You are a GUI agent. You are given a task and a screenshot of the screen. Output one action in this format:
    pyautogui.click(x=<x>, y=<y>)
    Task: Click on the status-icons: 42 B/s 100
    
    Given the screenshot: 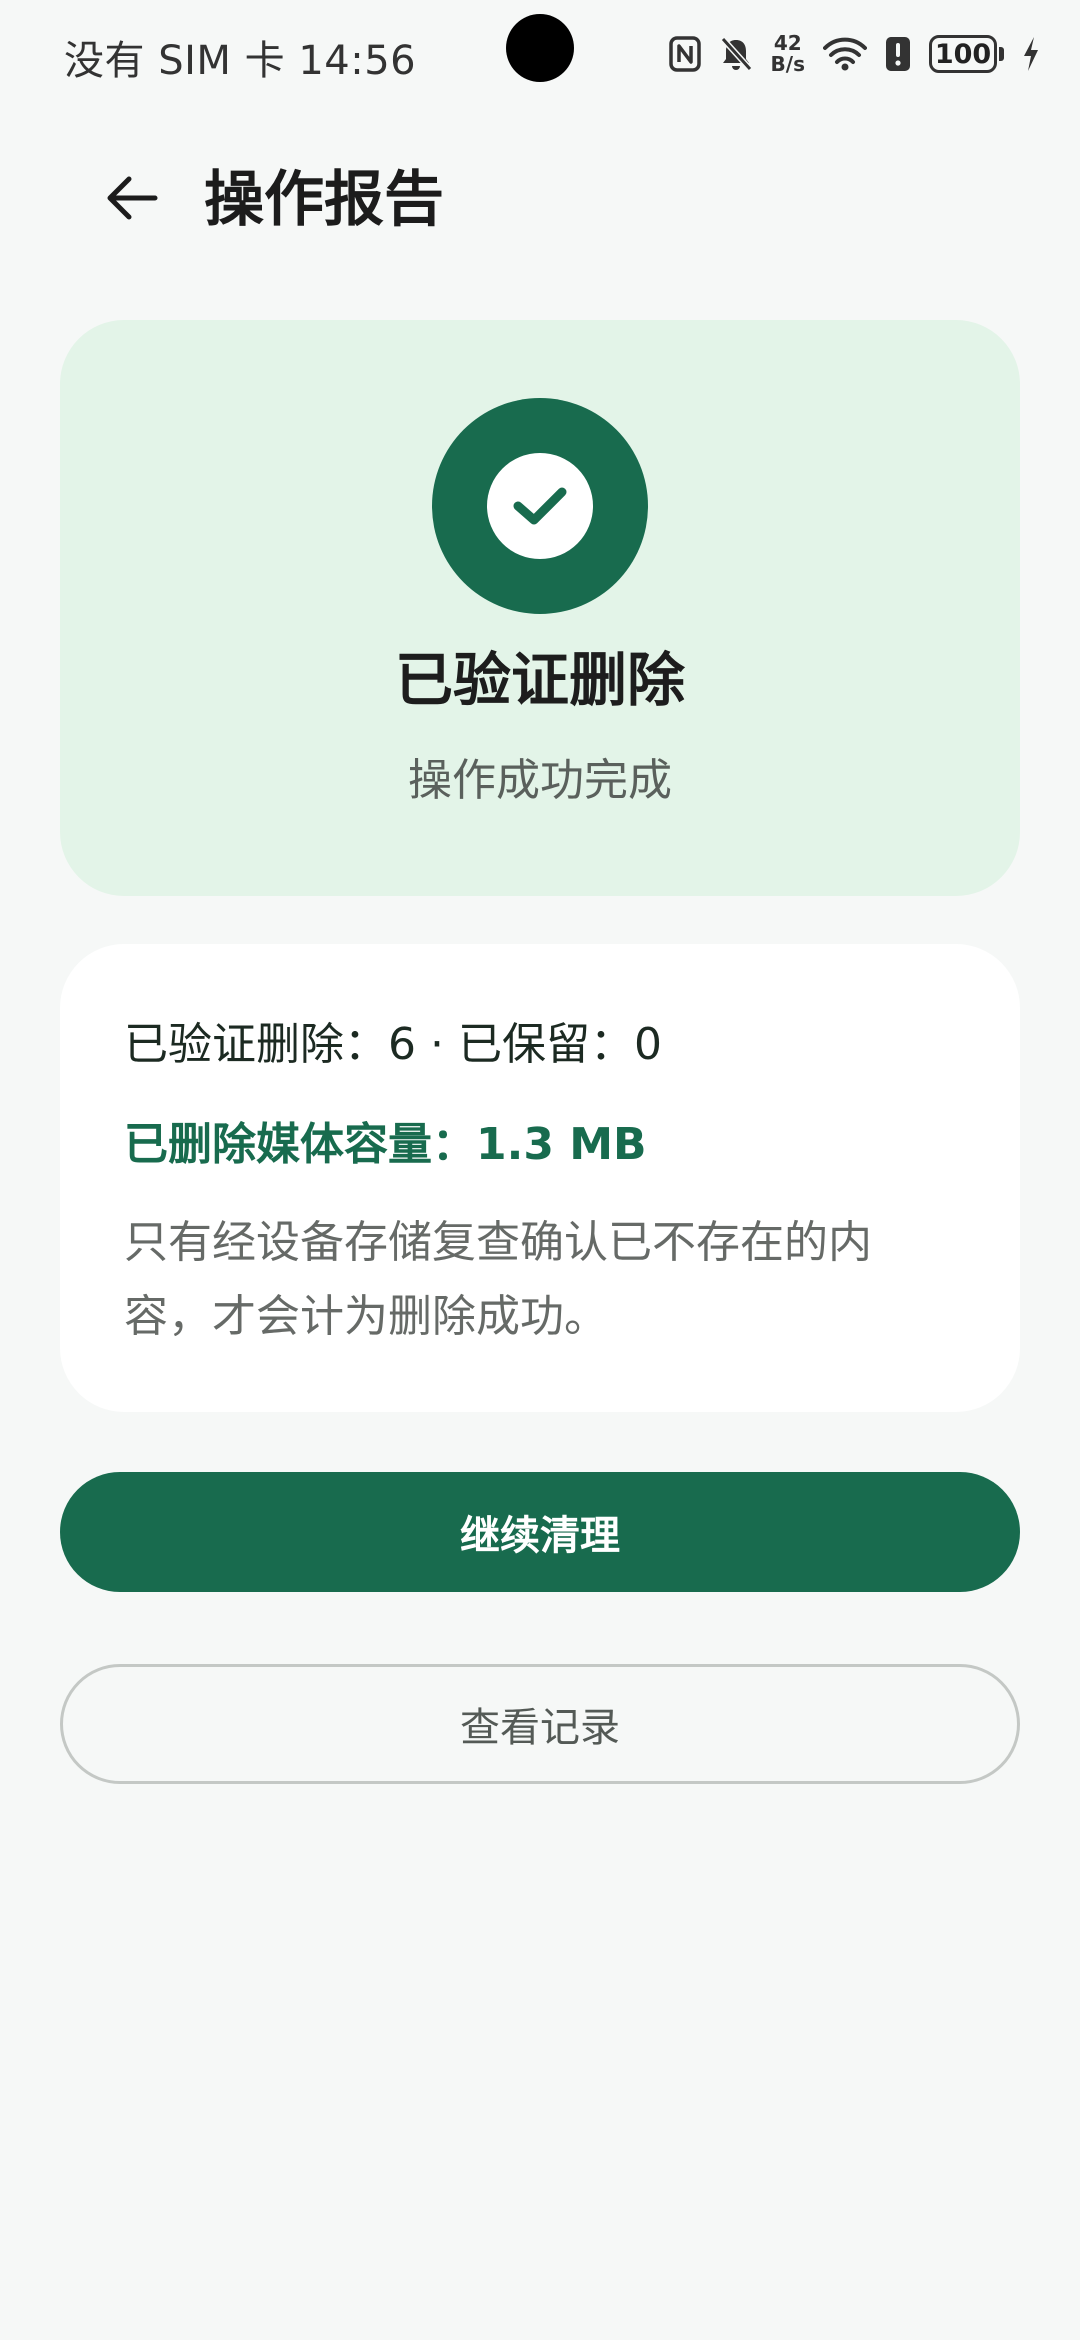 What is the action you would take?
    pyautogui.click(x=854, y=54)
    